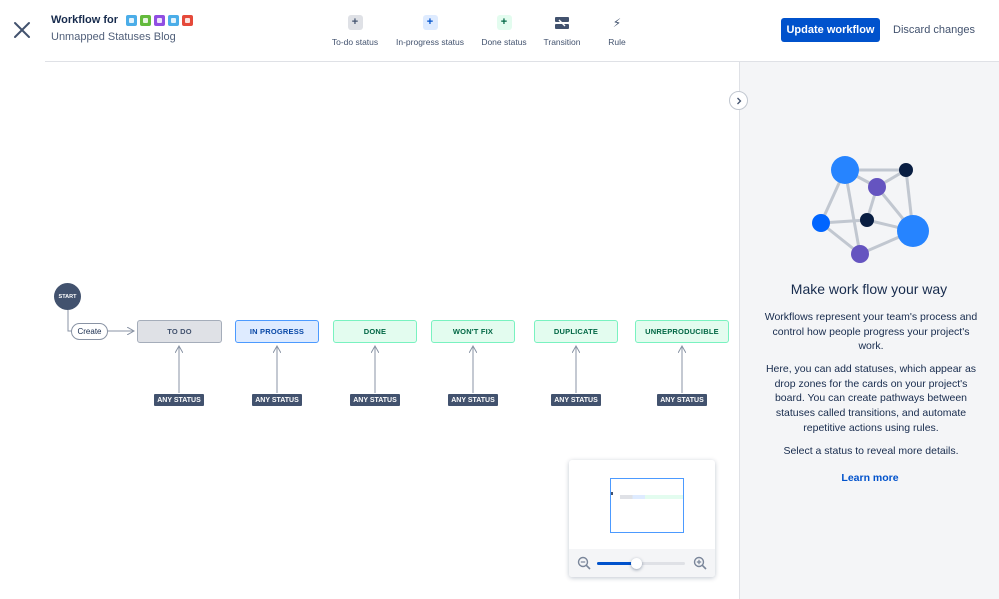 The image size is (999, 599). I want to click on zoom-slider-thumb, so click(637, 563).